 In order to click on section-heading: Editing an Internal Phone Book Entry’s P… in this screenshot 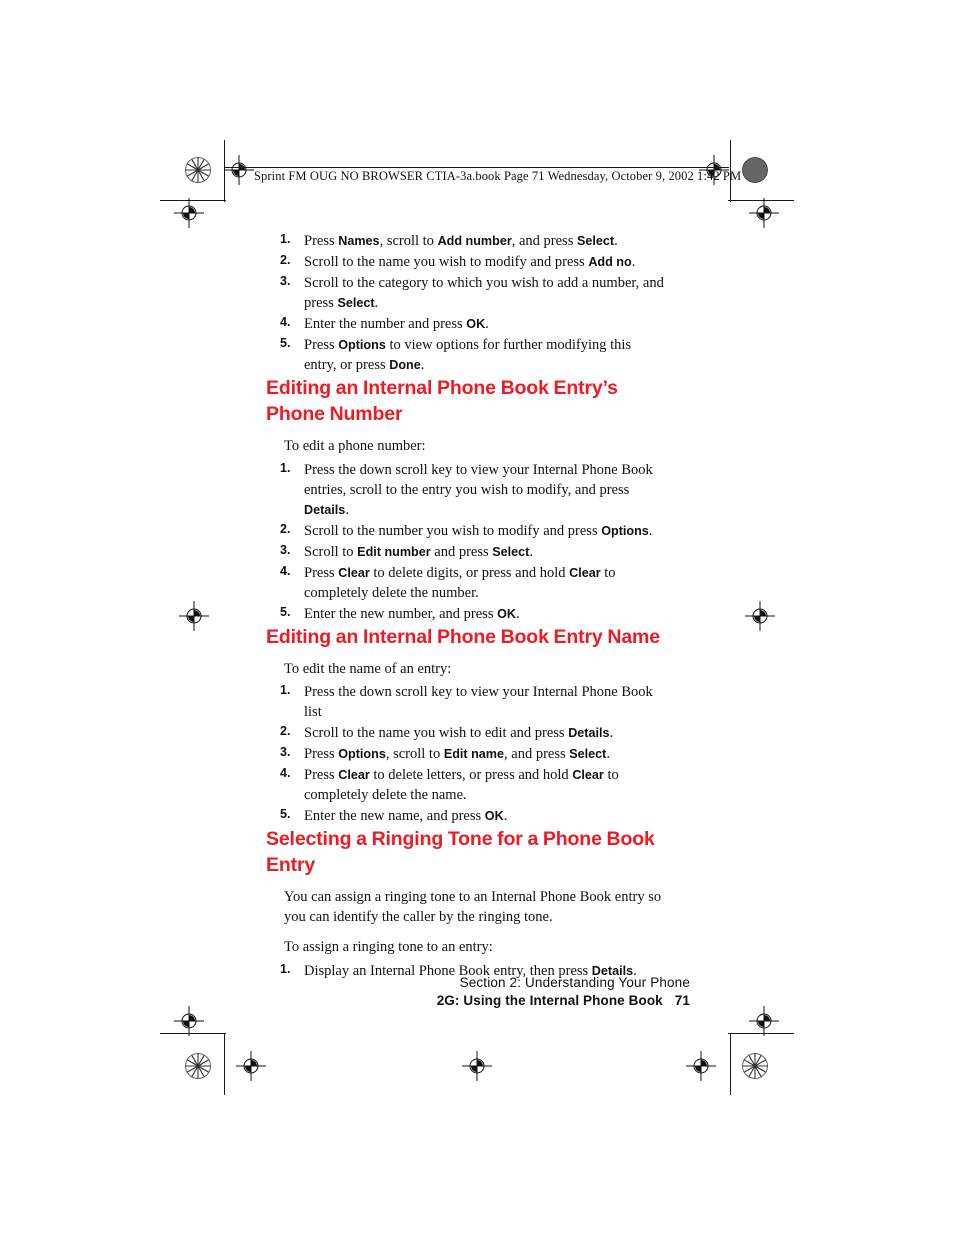, I will do `click(442, 401)`.